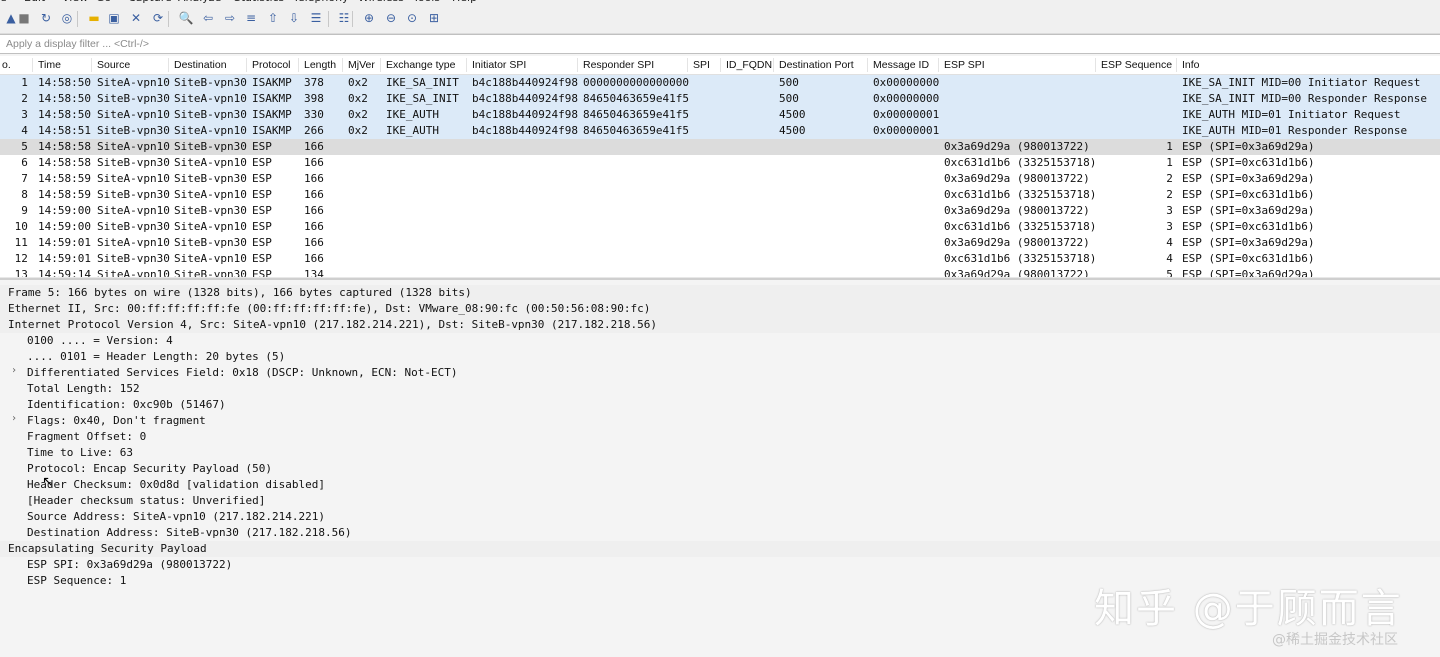 The image size is (1440, 657). Describe the element at coordinates (114, 18) in the screenshot. I see `save-file-icon: ▣` at that location.